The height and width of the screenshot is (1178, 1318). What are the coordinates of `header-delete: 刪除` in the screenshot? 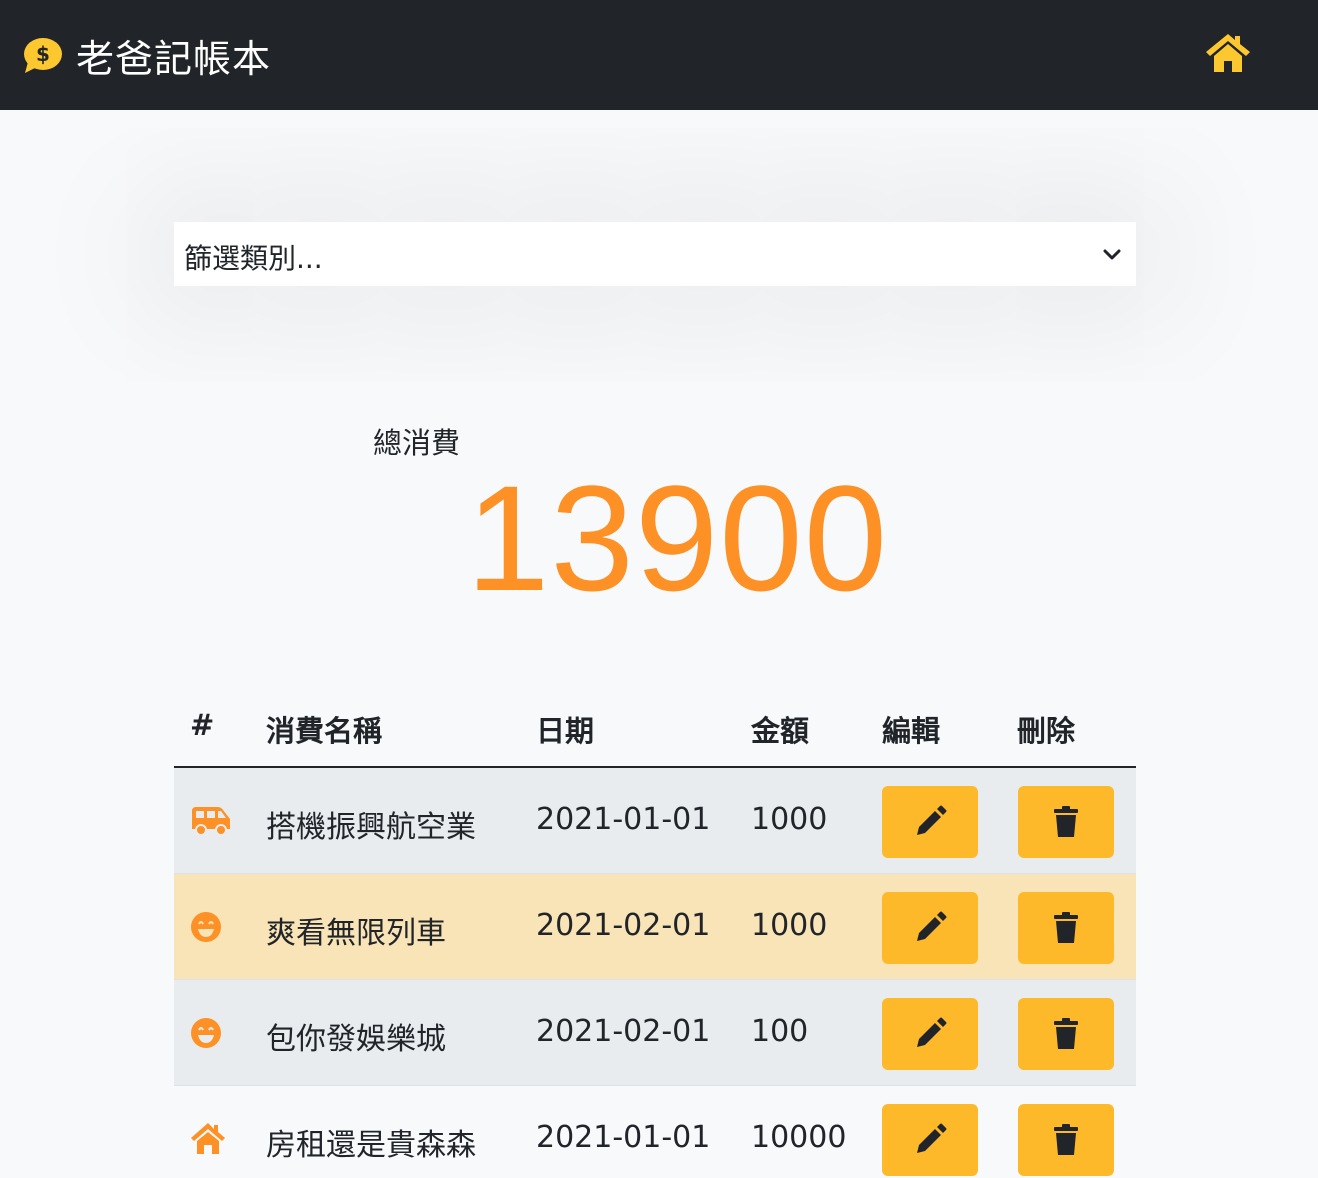 It's located at (1046, 731).